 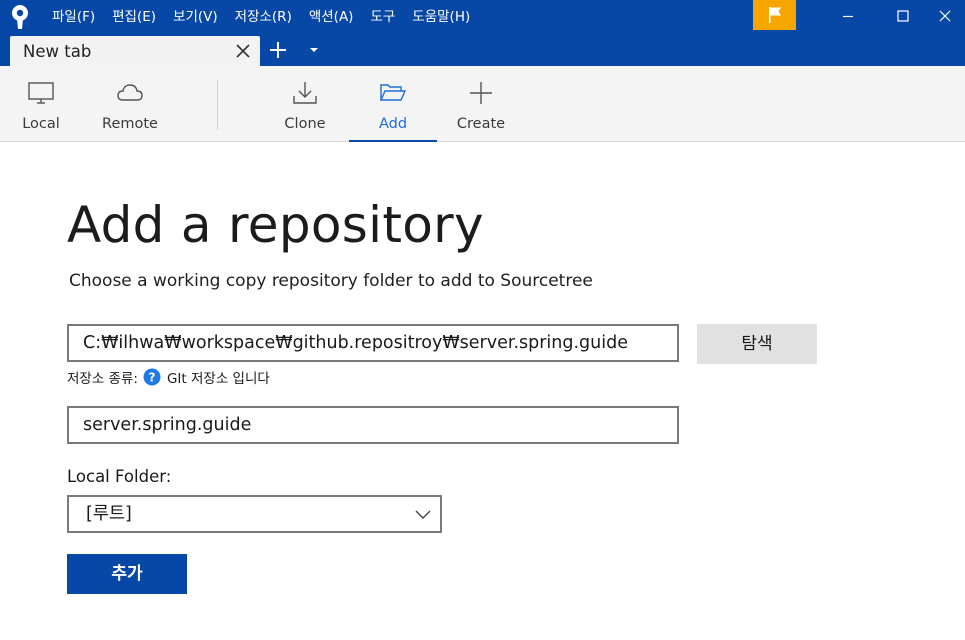 I want to click on maximize-icon, so click(x=903, y=16).